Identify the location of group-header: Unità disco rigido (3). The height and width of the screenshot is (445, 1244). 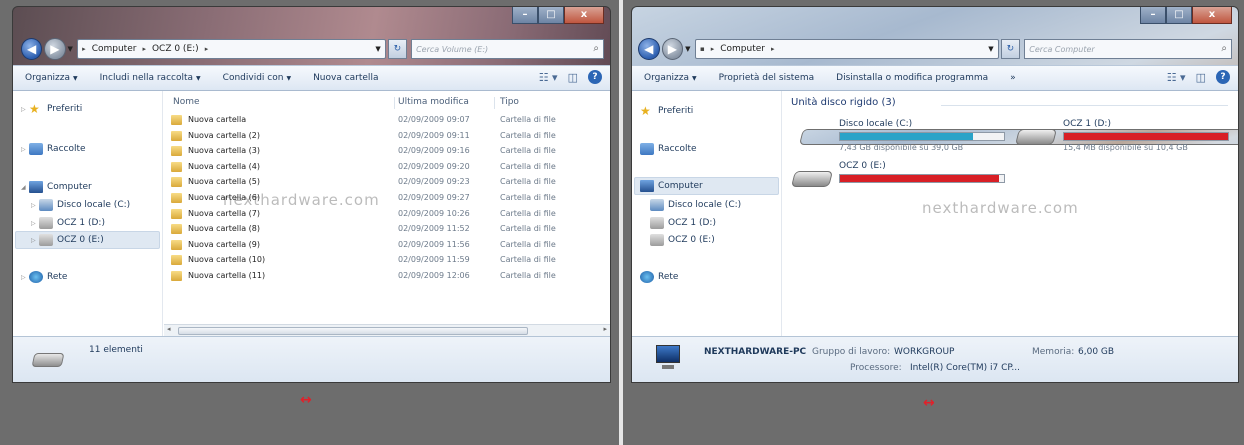
(1009, 104).